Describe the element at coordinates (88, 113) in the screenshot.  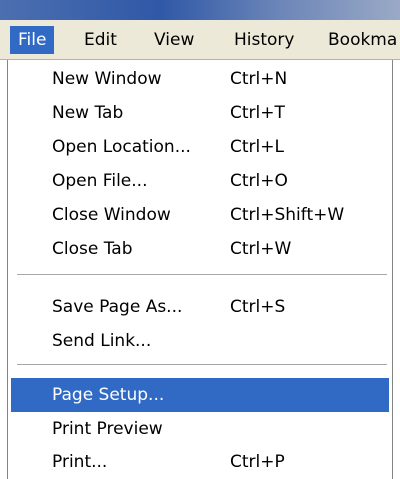
I see `menu-item-label: New Tab` at that location.